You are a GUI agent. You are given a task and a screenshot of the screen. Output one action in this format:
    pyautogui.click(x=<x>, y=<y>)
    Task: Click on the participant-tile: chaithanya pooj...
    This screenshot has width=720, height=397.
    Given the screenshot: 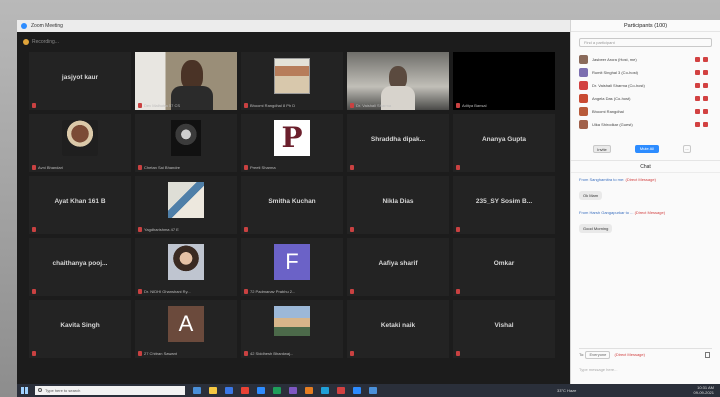 What is the action you would take?
    pyautogui.click(x=80, y=267)
    